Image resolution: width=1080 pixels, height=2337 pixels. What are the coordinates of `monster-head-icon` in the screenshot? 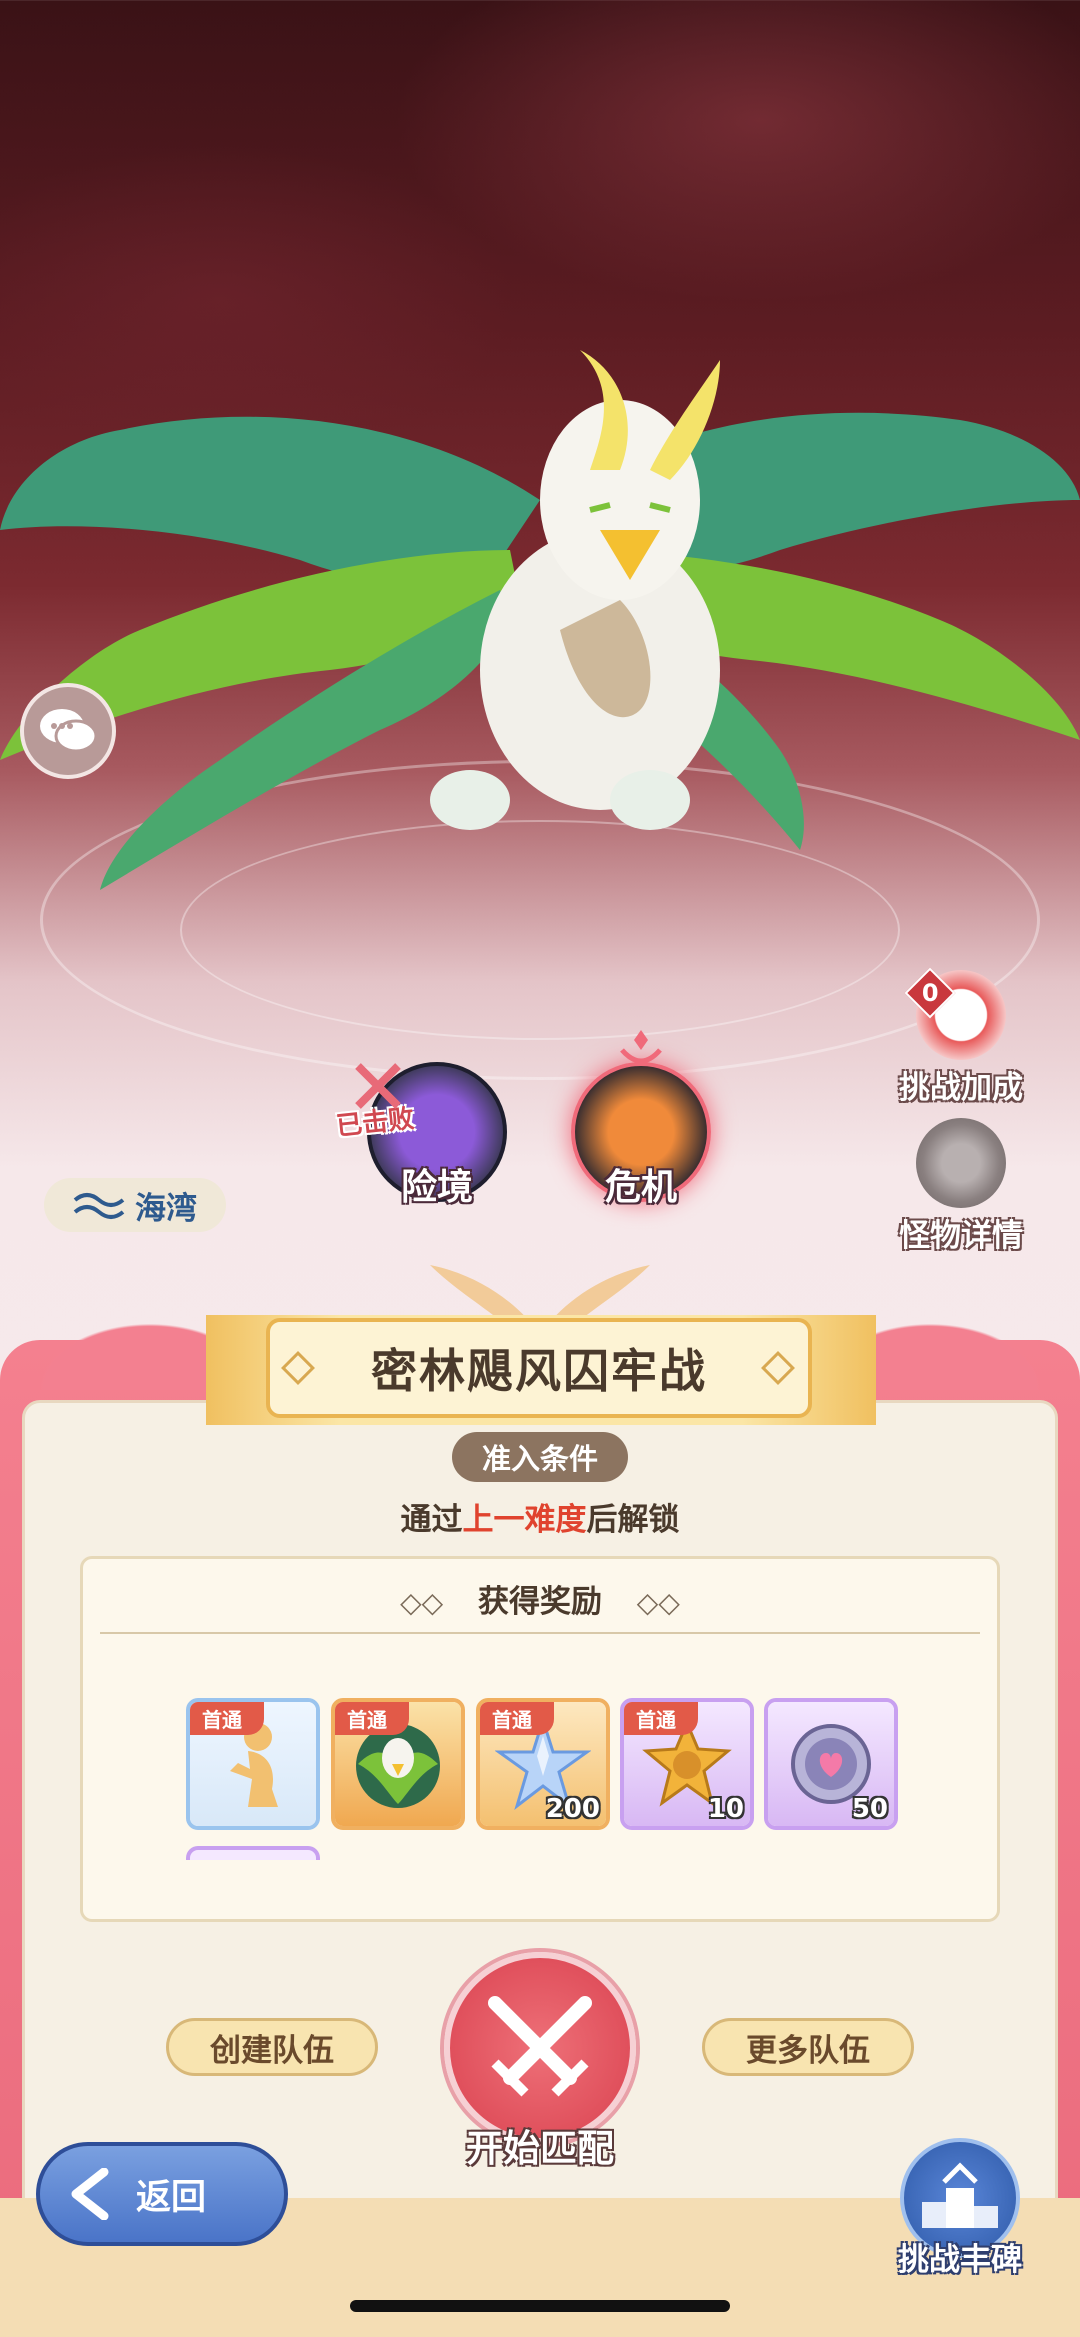 It's located at (961, 1163).